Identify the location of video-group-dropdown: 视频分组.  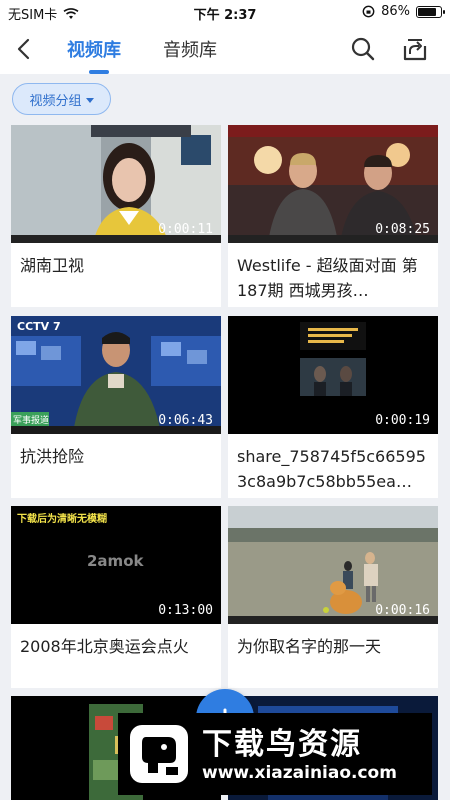
(61, 99).